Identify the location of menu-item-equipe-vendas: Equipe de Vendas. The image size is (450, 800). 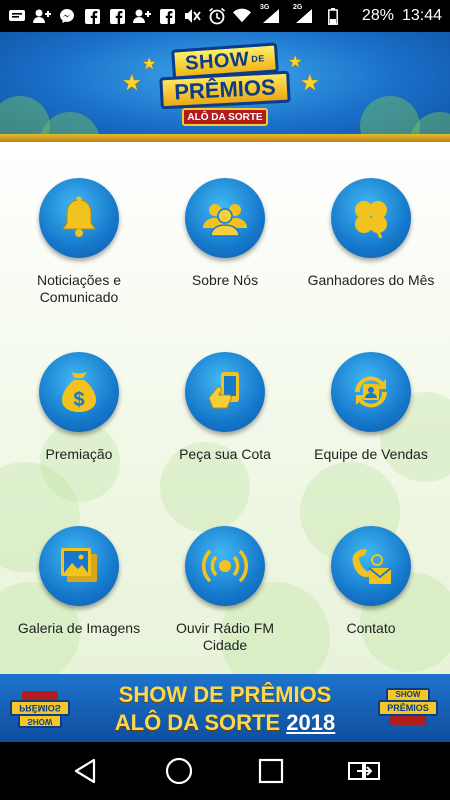
(371, 407).